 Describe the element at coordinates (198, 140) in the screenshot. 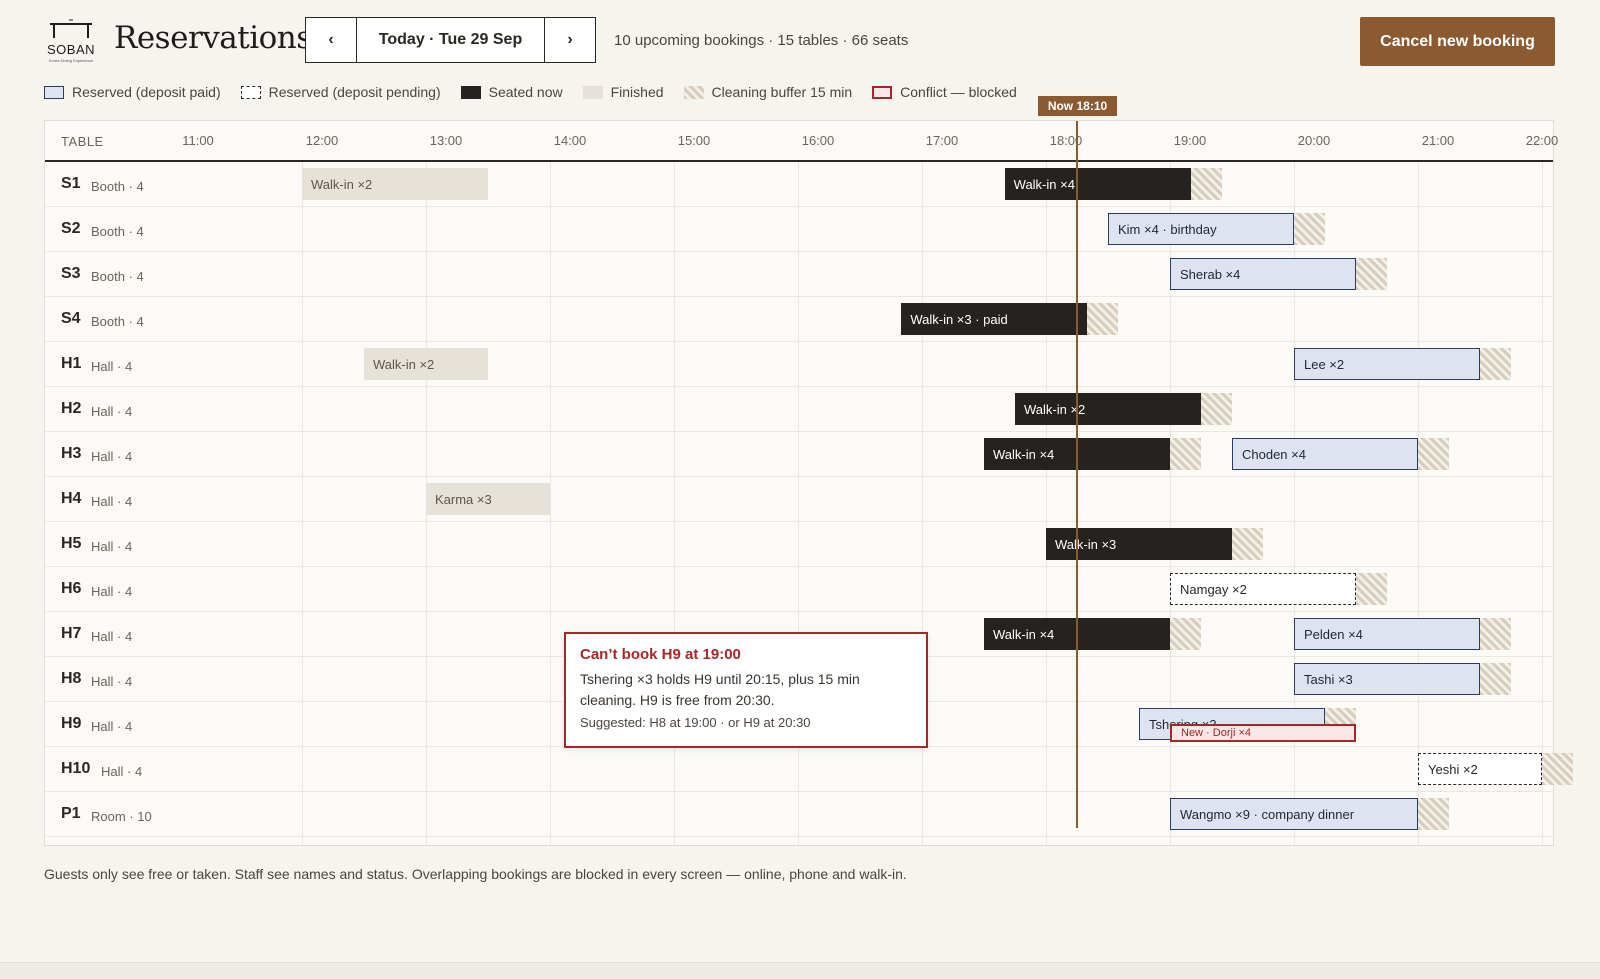

I see `hour-label: 11:00` at that location.